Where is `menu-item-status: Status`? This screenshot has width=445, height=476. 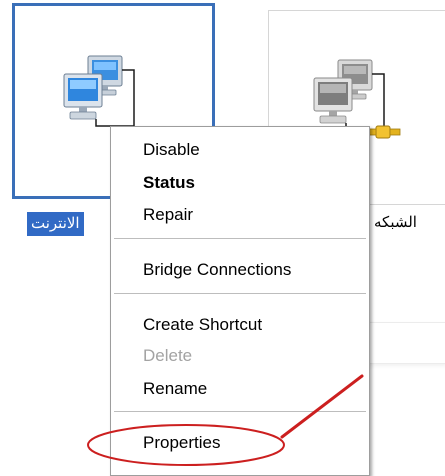
menu-item-status: Status is located at coordinates (169, 183).